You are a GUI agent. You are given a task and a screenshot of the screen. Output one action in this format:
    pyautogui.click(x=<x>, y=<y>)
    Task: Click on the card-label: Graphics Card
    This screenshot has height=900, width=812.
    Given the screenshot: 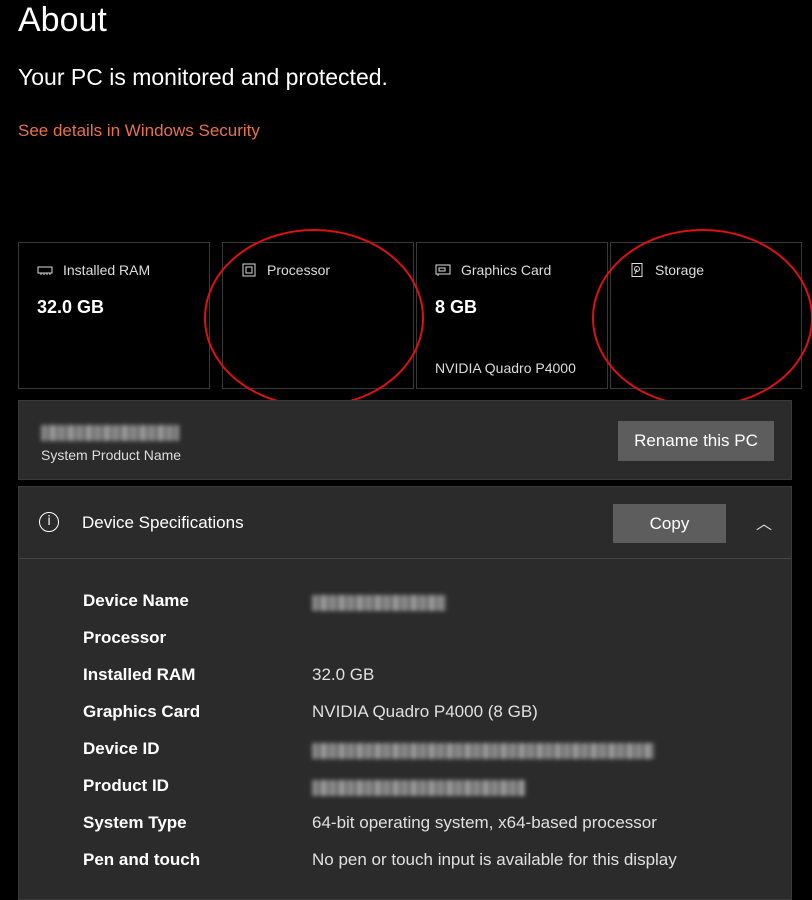 What is the action you would take?
    pyautogui.click(x=506, y=270)
    